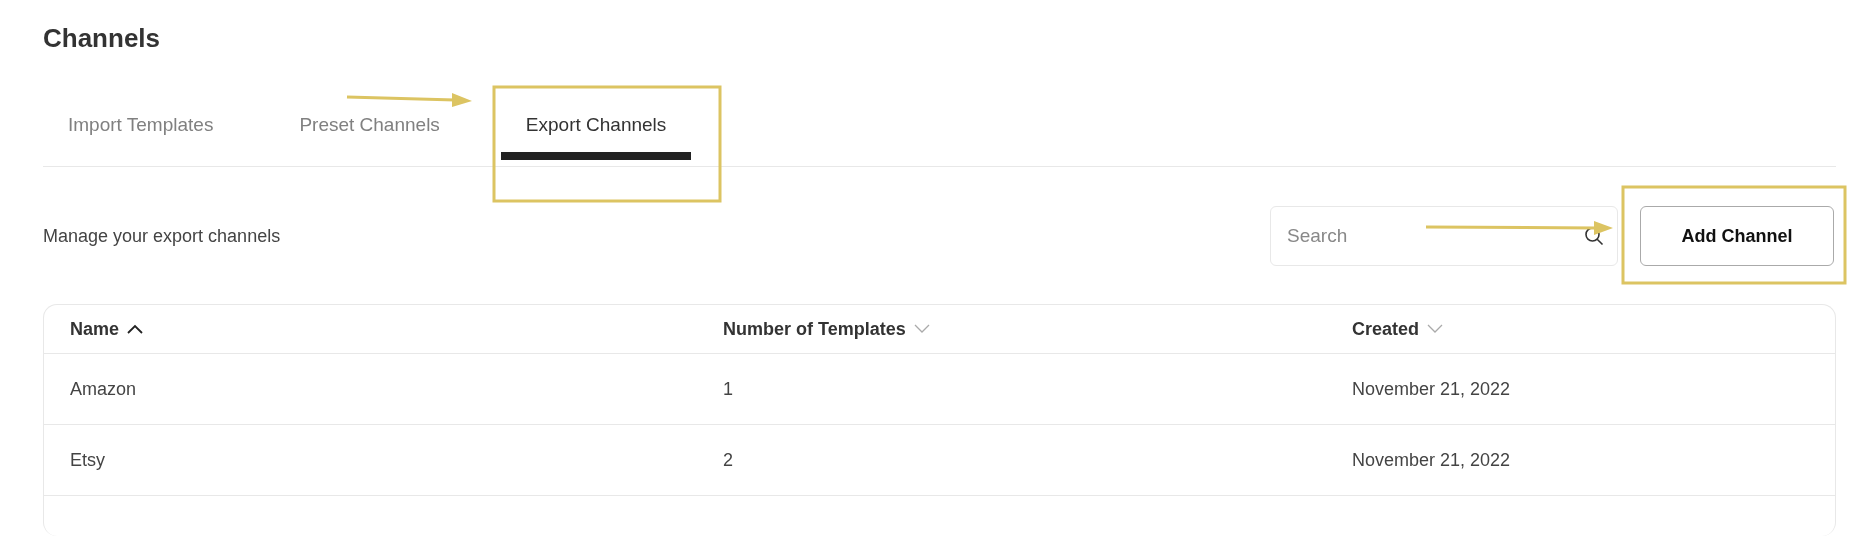 This screenshot has height=552, width=1869. Describe the element at coordinates (1737, 236) in the screenshot. I see `add-channel-button: Add Channel` at that location.